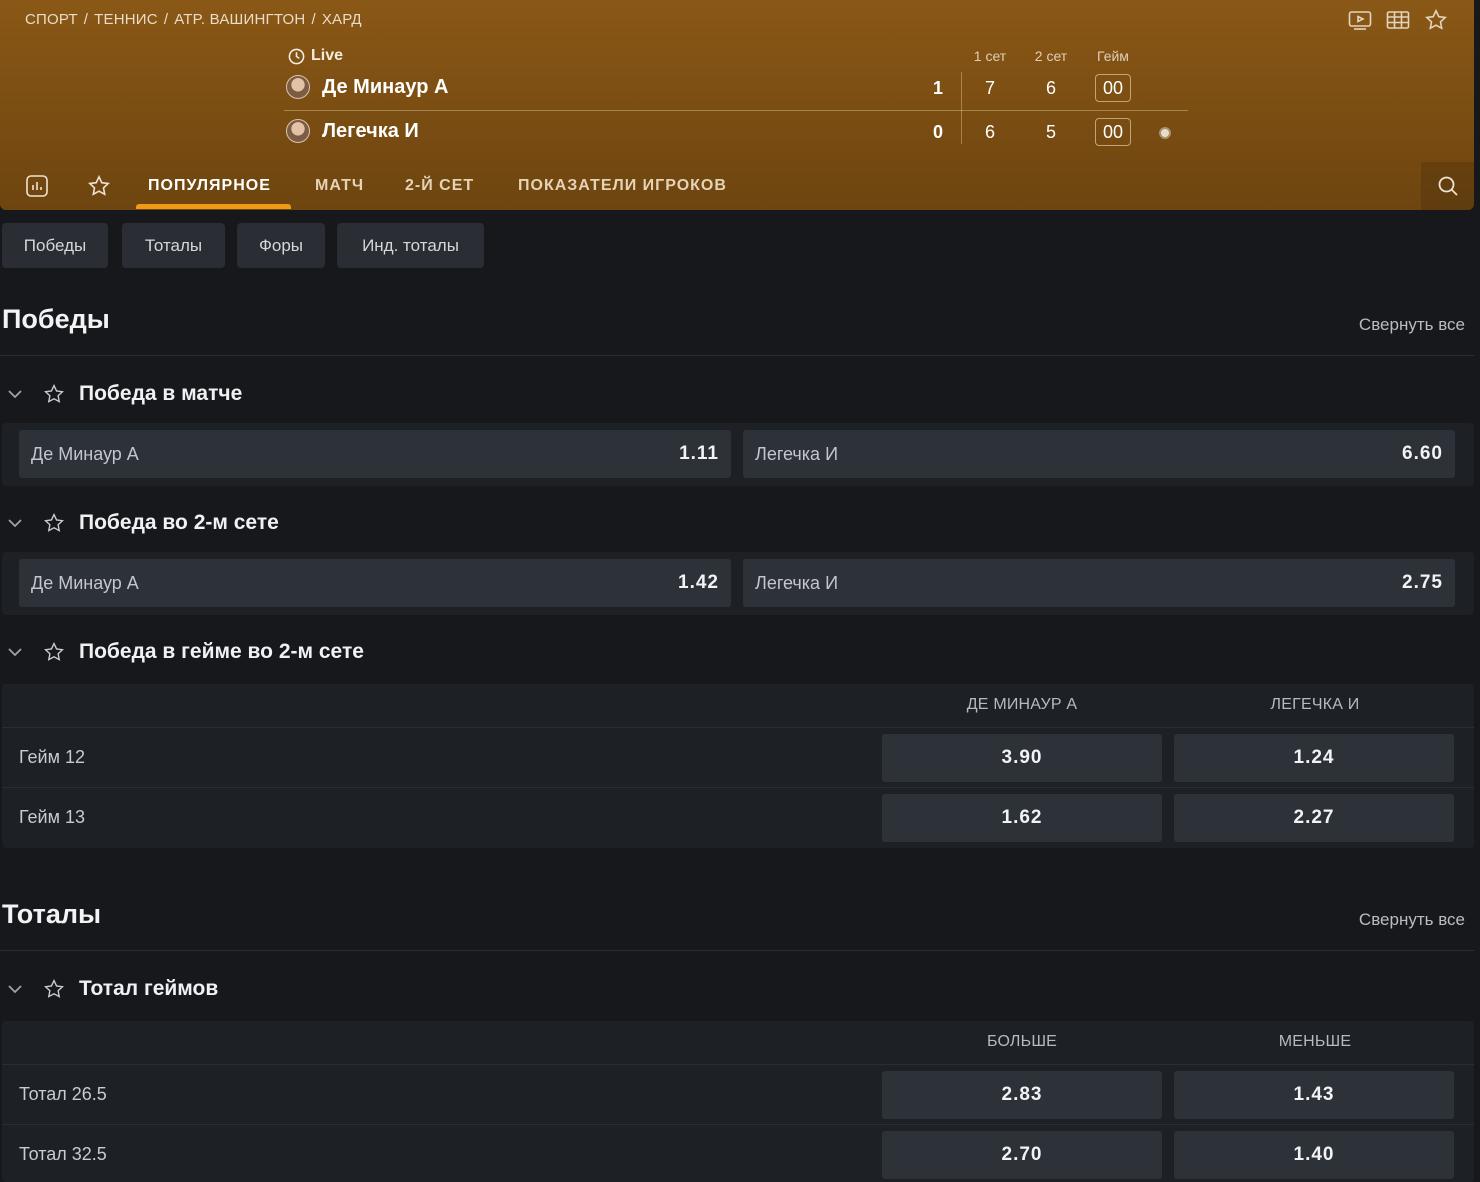  I want to click on player-row-1: Де Минаур А, so click(367, 87).